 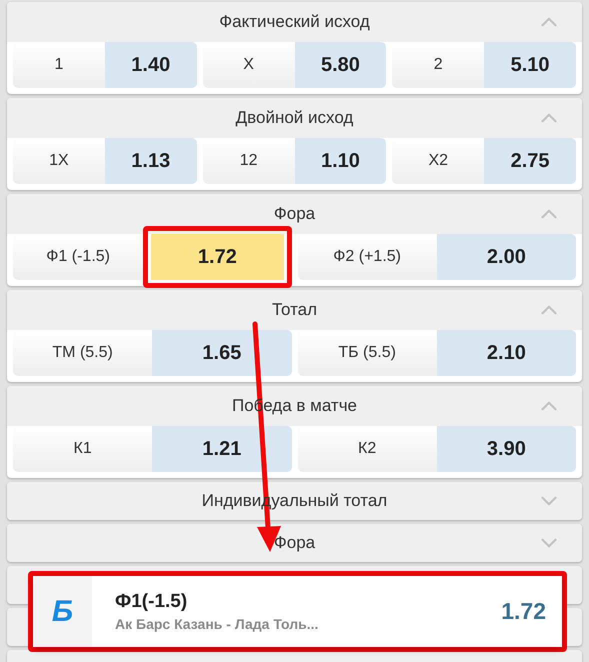 What do you see at coordinates (217, 257) in the screenshot?
I see `odds-button: 1.72` at bounding box center [217, 257].